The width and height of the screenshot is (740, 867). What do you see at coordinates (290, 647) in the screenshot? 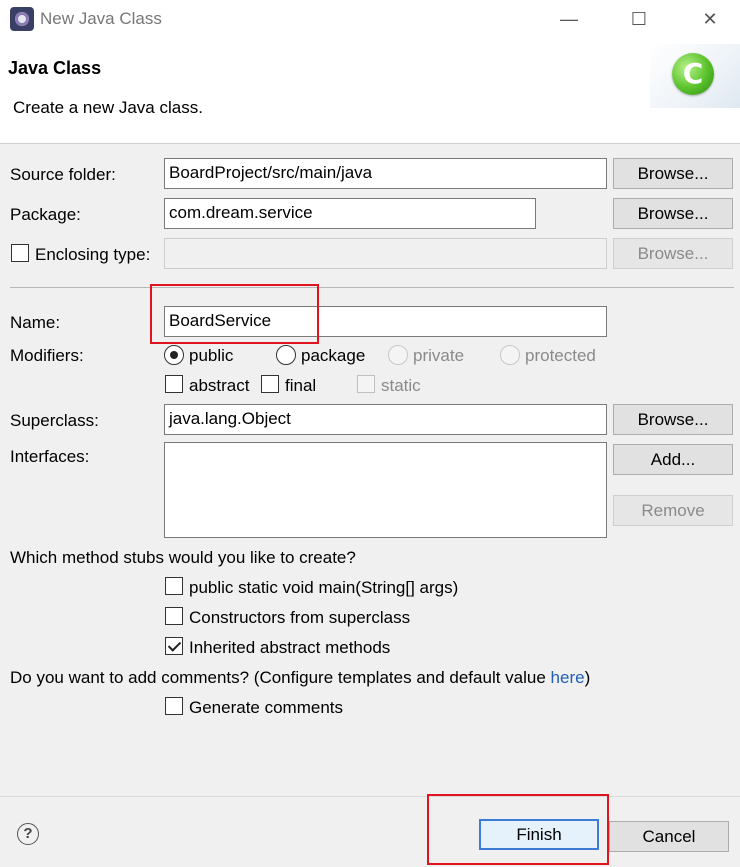
I see `stub-inherited-abstract-label: Inherited abstract methods` at bounding box center [290, 647].